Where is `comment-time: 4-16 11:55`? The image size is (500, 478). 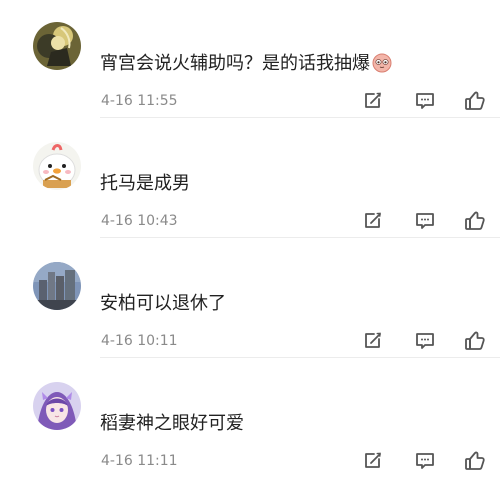 comment-time: 4-16 11:55 is located at coordinates (139, 101).